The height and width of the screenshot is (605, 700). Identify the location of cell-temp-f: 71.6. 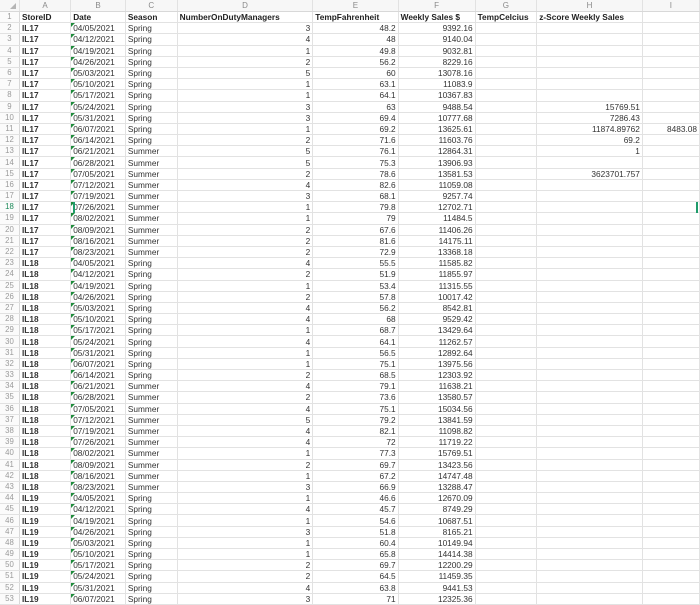
(355, 140).